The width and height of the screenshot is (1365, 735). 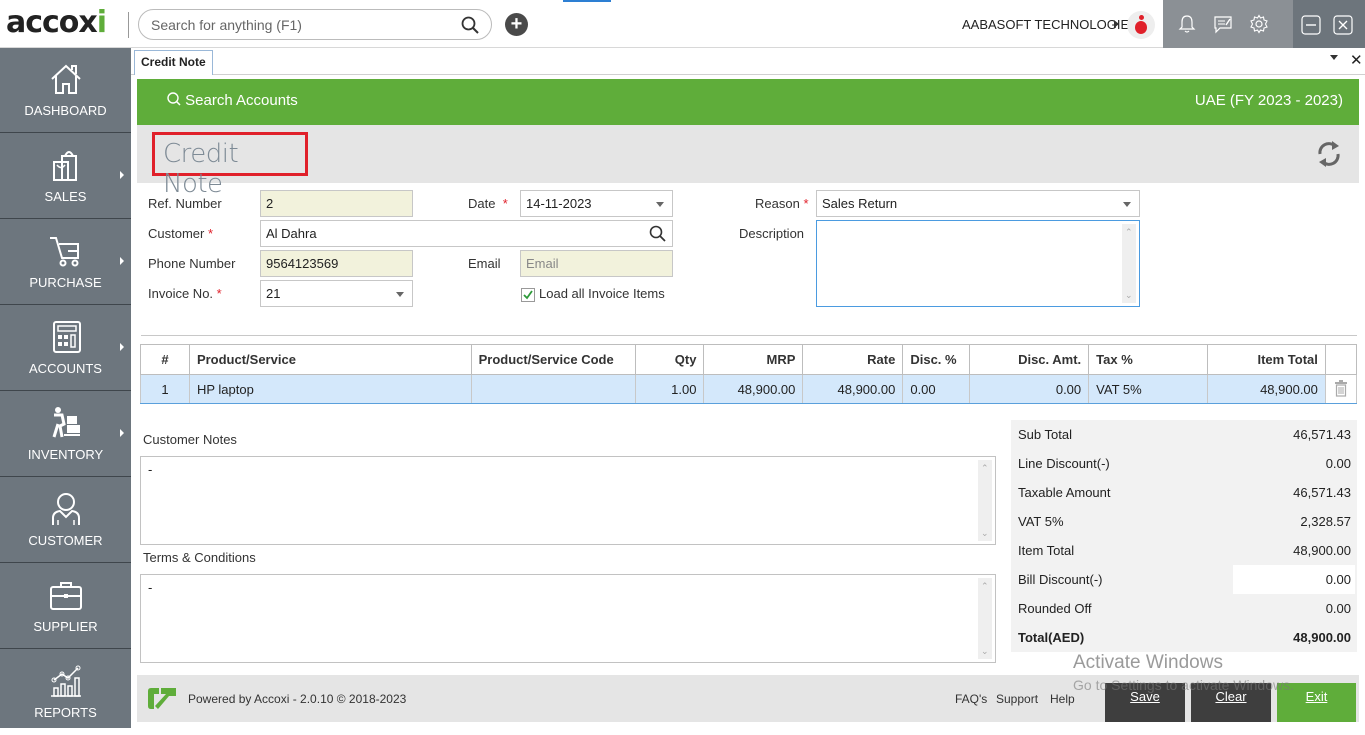 I want to click on cell-qty: 1.00, so click(x=669, y=389).